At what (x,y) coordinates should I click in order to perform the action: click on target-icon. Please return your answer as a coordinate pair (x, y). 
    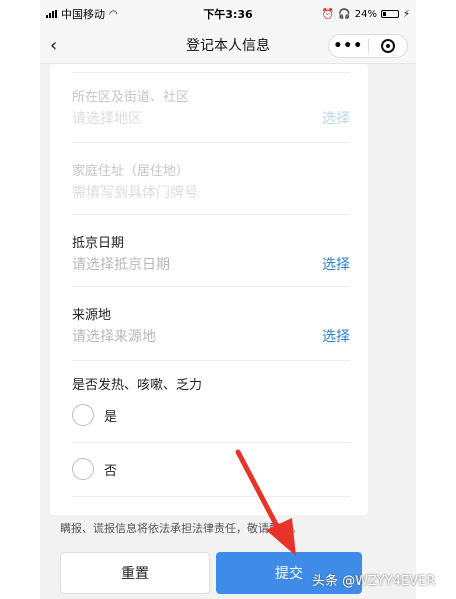
    Looking at the image, I should click on (387, 46).